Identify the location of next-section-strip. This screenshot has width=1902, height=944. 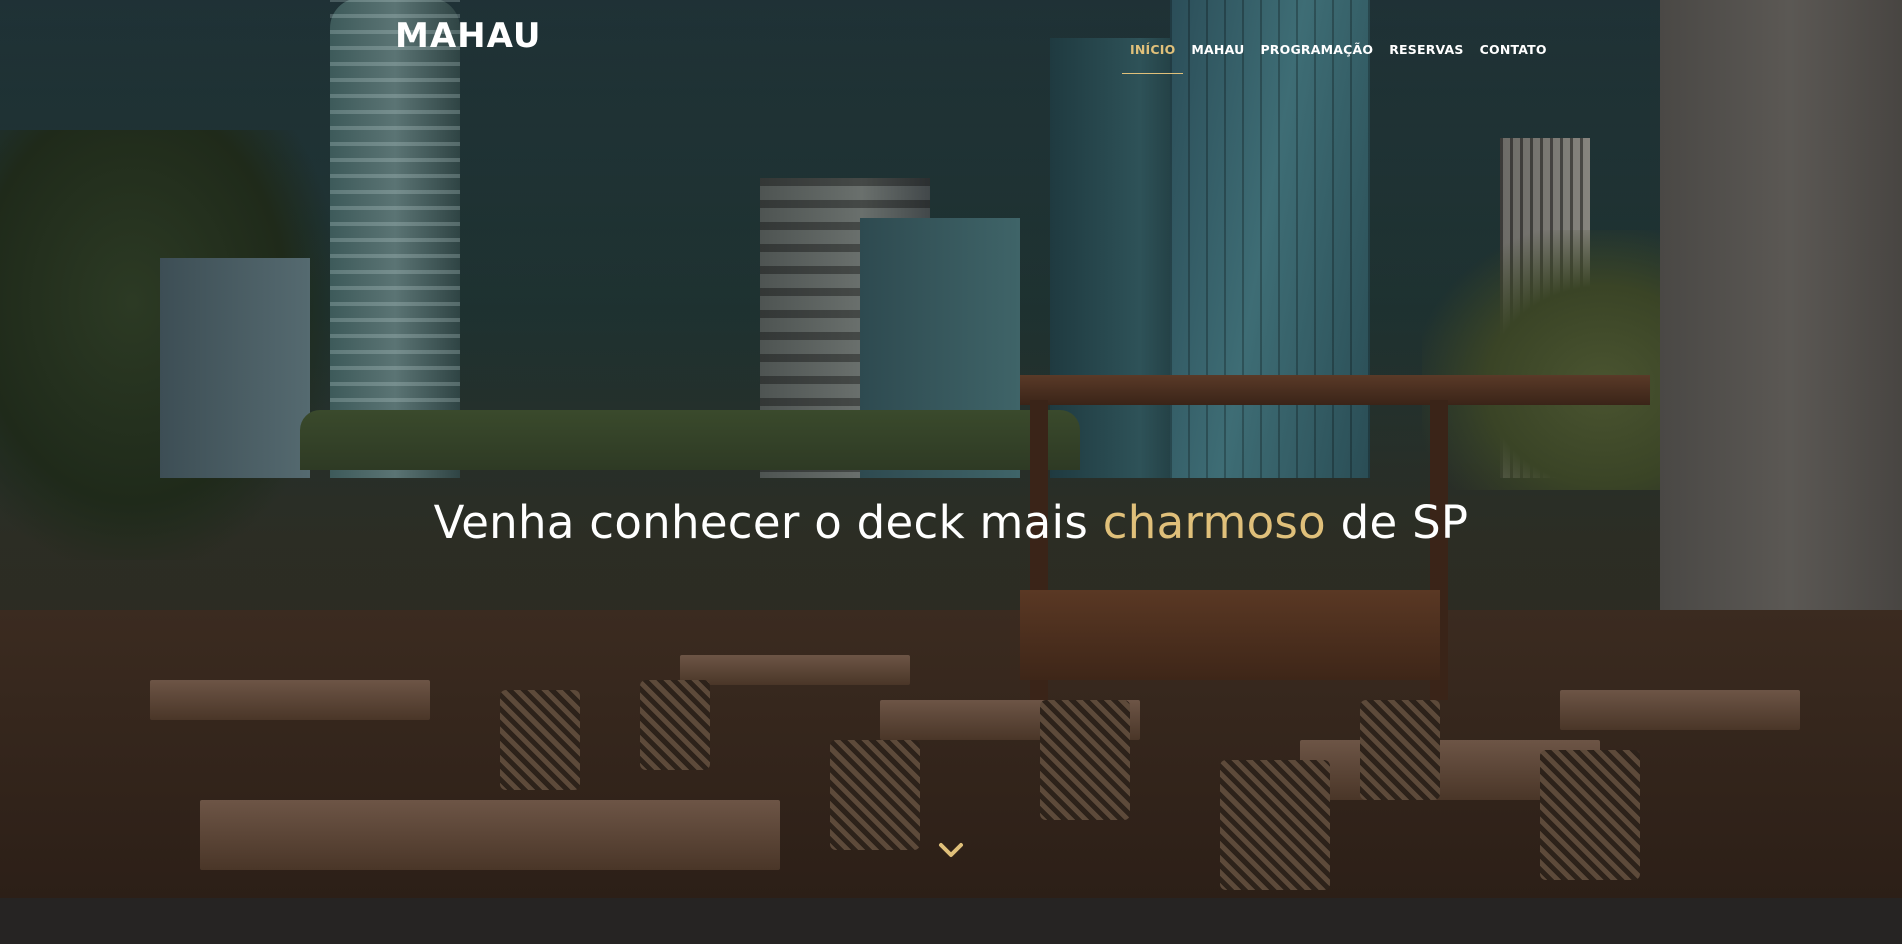
(951, 921).